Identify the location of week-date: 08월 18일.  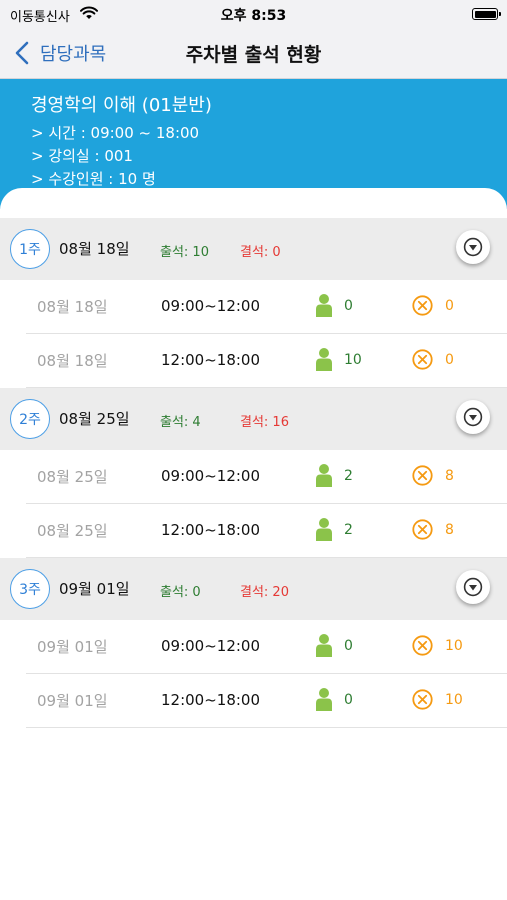
(94, 249).